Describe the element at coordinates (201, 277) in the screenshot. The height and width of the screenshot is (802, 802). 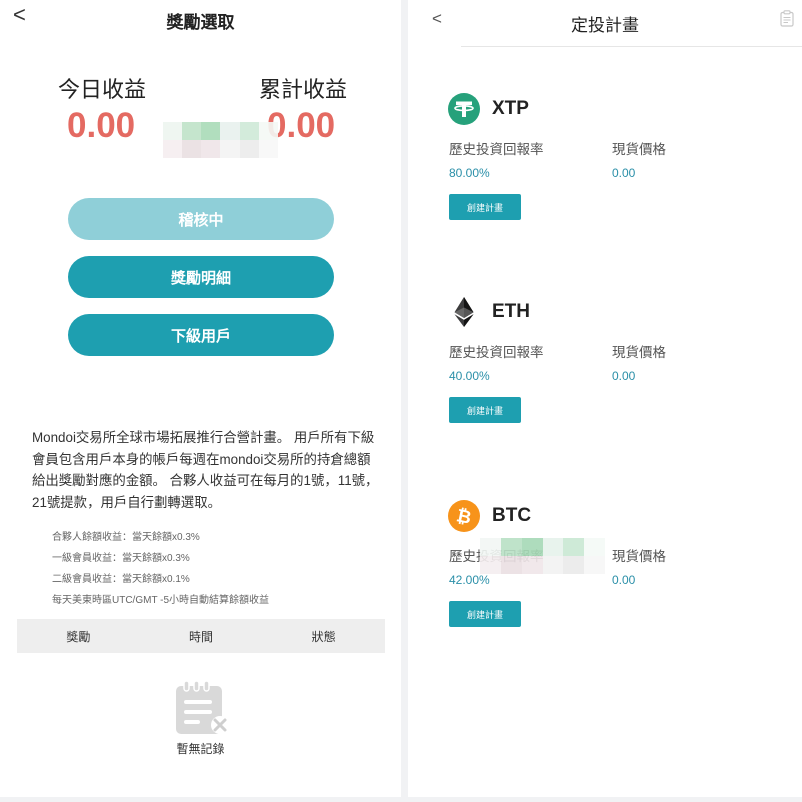
I see `reward-detail-button: 獎勵明細` at that location.